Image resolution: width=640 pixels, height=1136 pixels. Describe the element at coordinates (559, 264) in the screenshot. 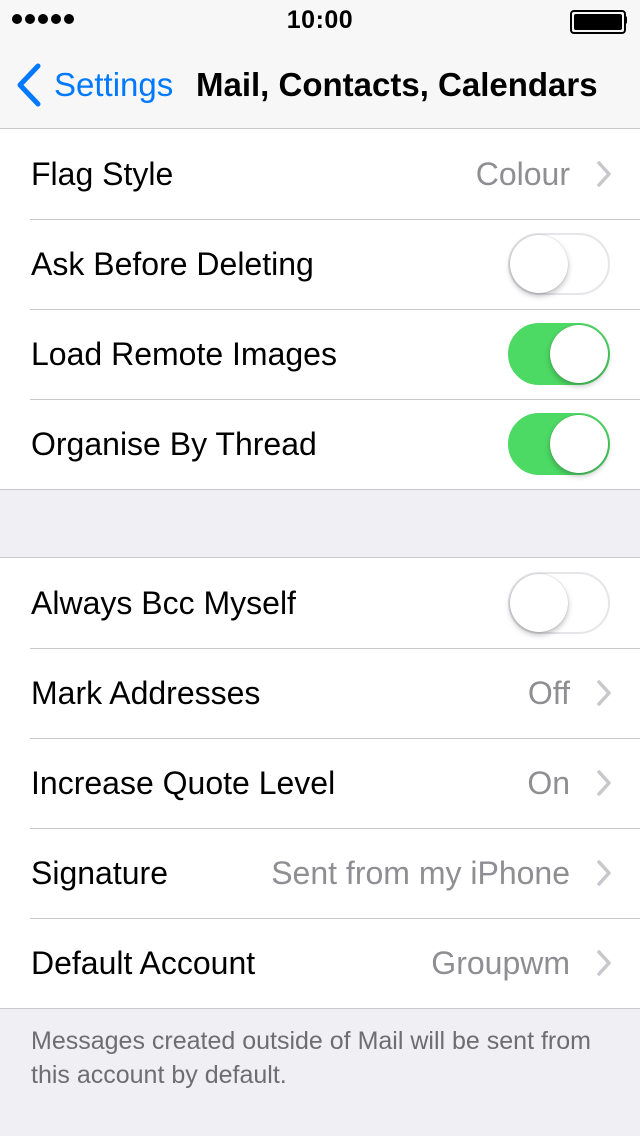

I see `ask-before-deleting-toggle` at that location.